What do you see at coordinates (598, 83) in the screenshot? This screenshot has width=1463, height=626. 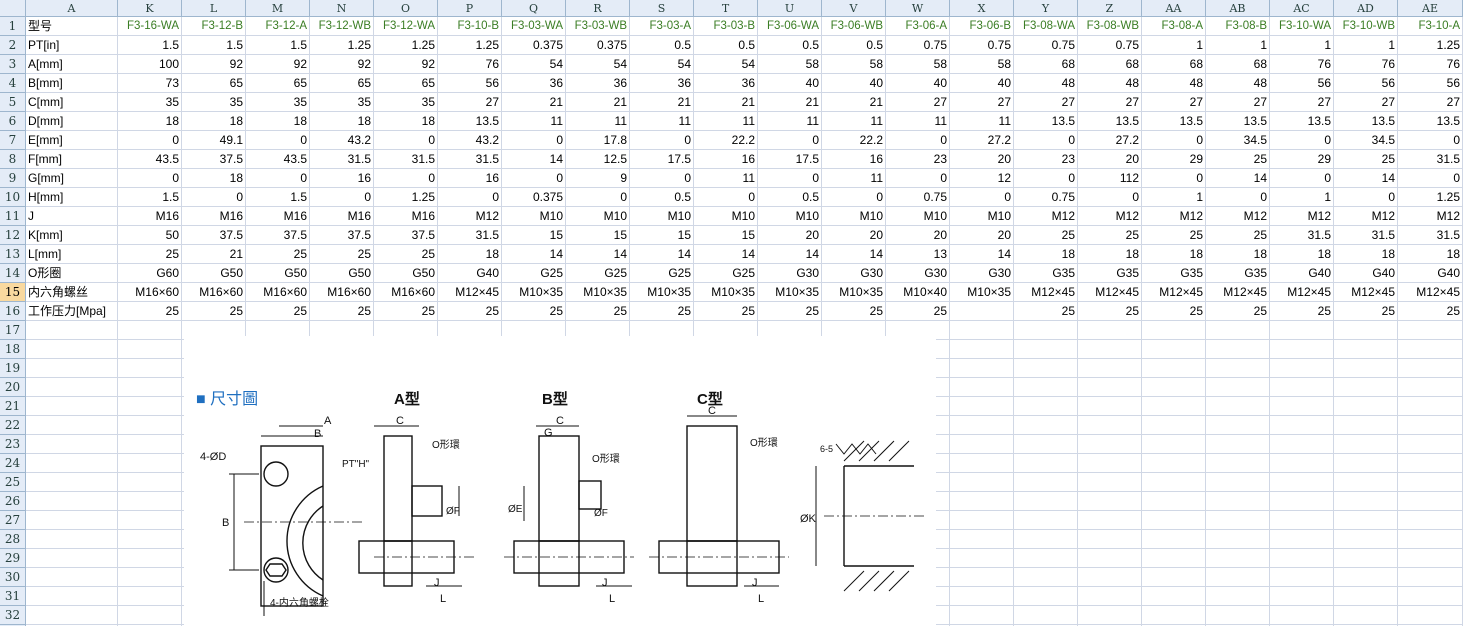 I see `cell-r4: 36` at bounding box center [598, 83].